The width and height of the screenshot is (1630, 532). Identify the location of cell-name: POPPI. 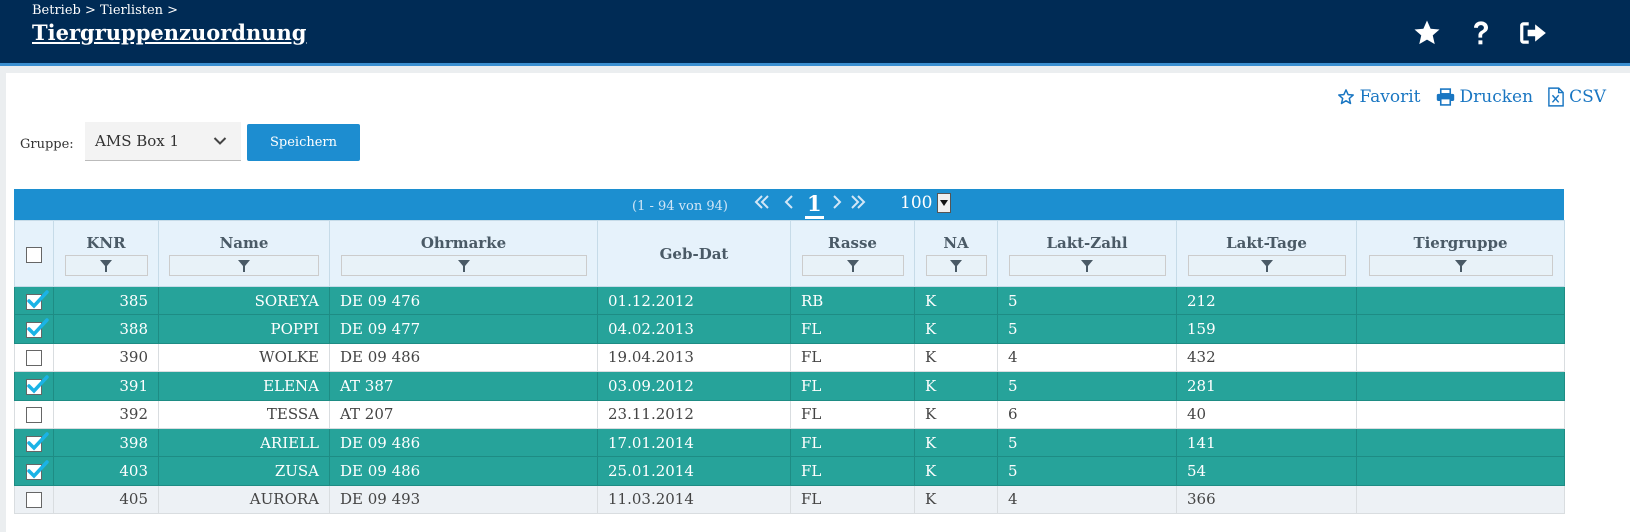
(244, 329).